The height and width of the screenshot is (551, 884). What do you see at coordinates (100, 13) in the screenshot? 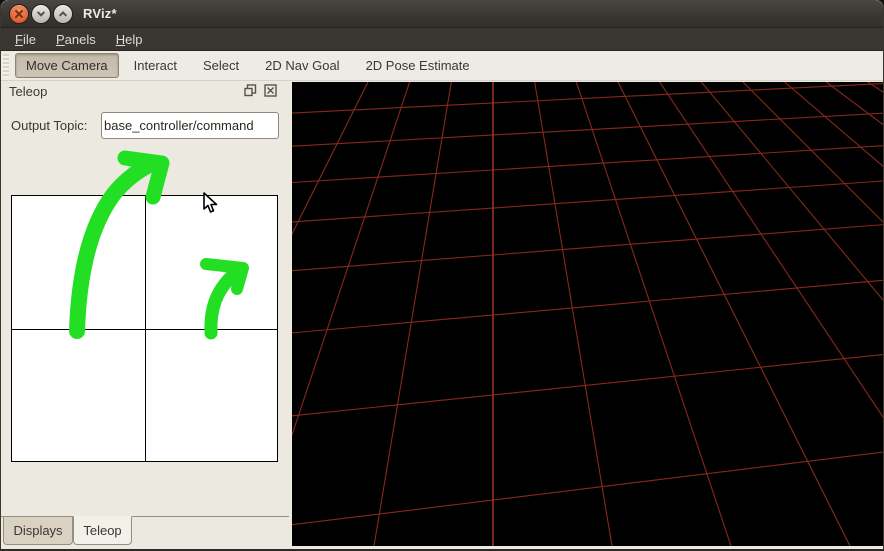
I see `window-title: RViz*` at bounding box center [100, 13].